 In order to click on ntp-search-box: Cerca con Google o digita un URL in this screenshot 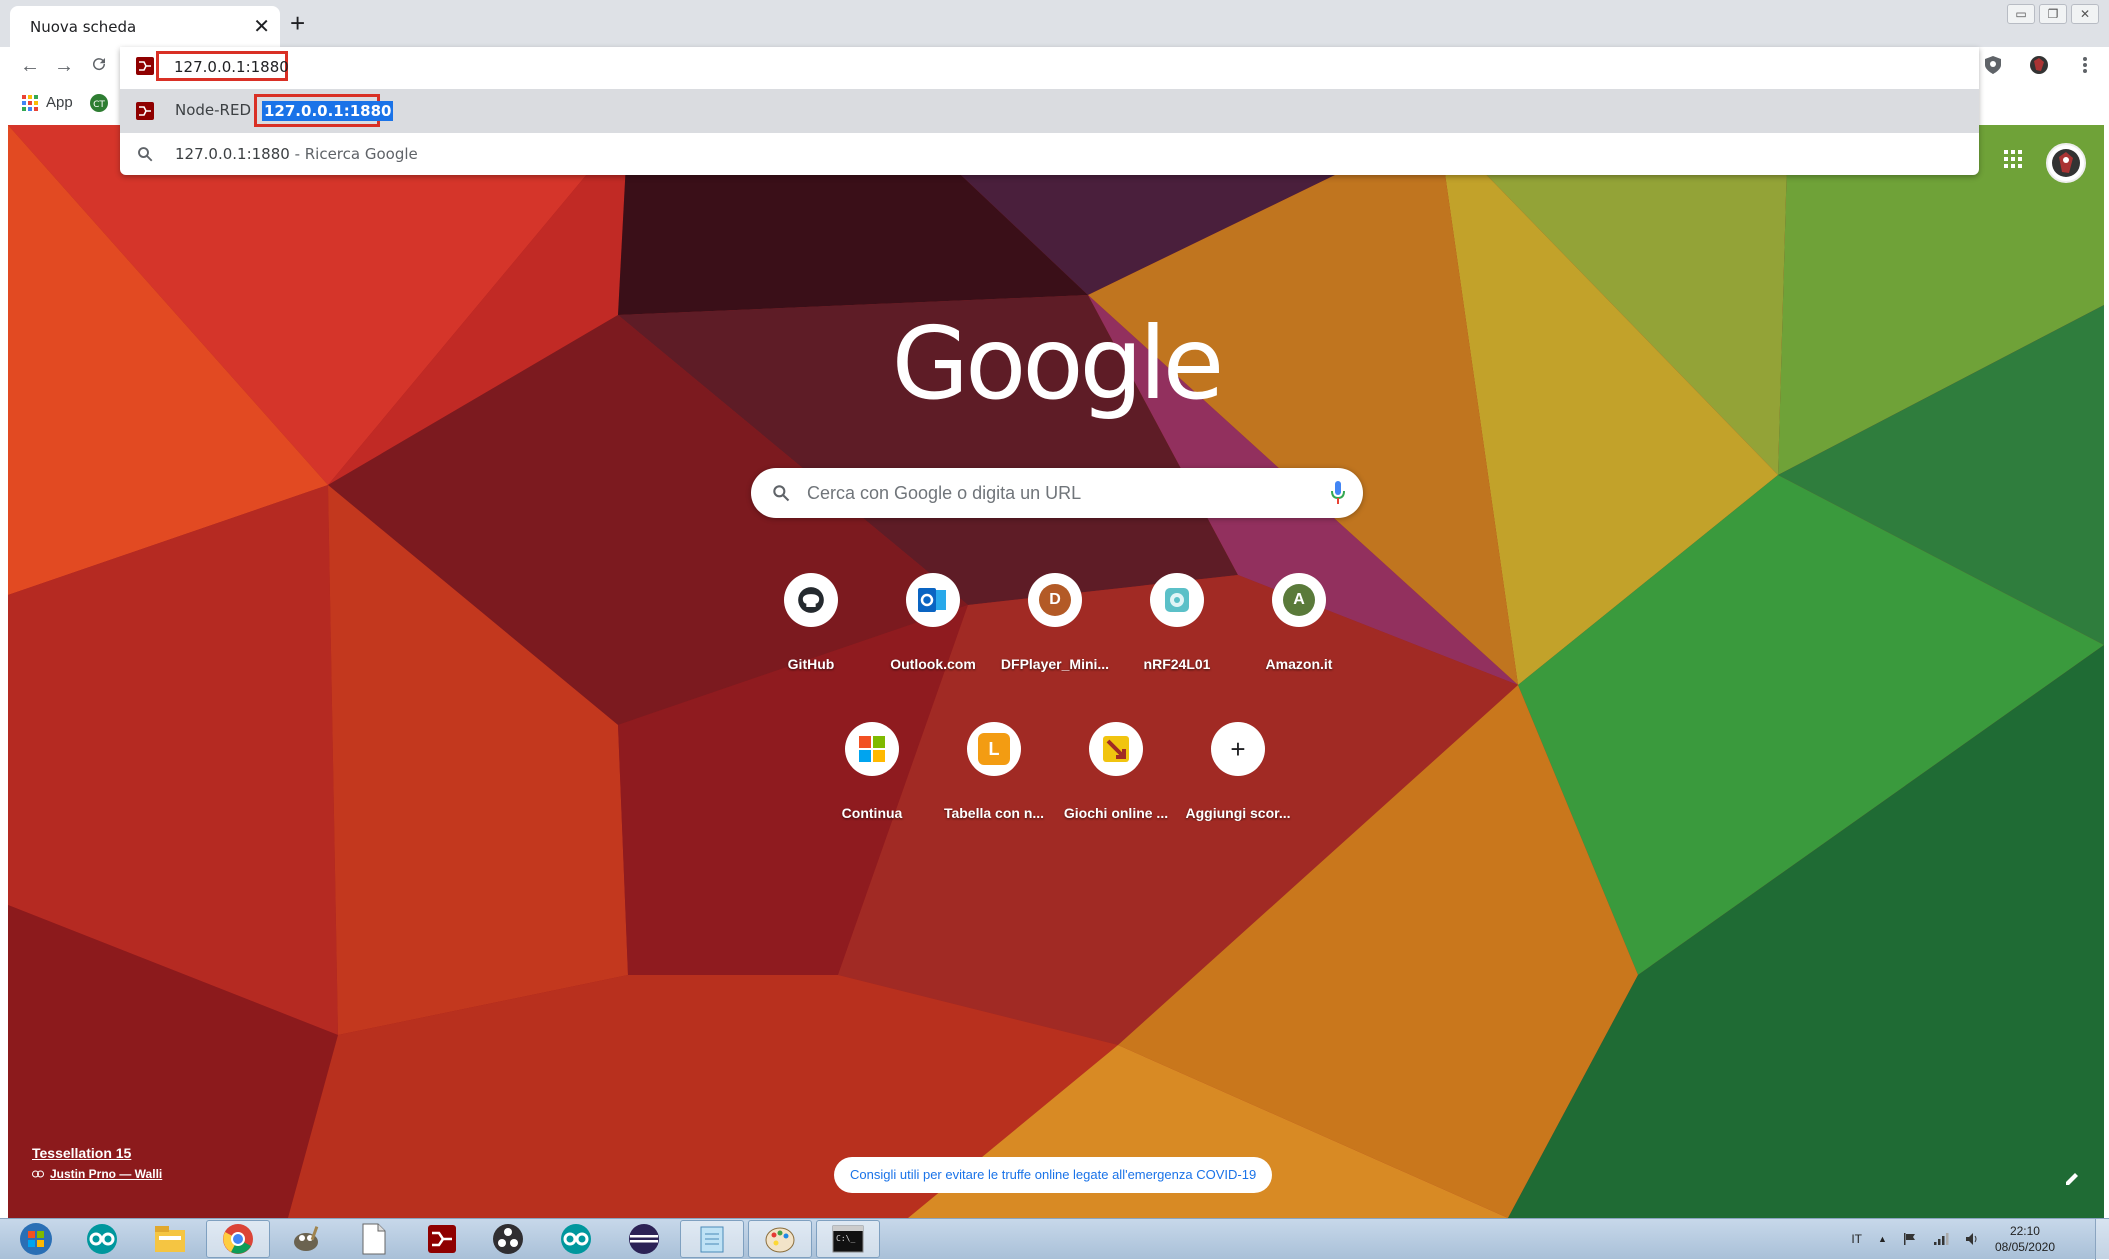, I will do `click(1057, 493)`.